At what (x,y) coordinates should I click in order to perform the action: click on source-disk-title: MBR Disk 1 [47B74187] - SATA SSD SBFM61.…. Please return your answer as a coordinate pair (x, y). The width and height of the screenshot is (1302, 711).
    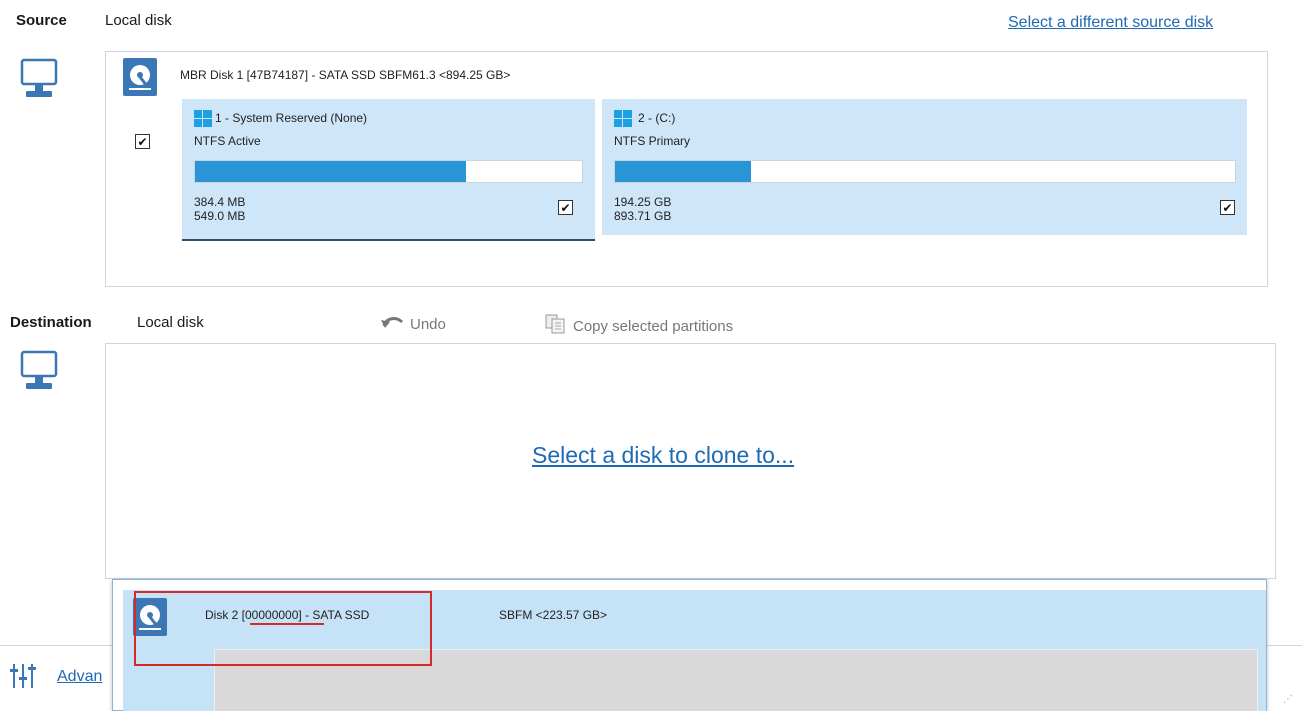
    Looking at the image, I should click on (345, 75).